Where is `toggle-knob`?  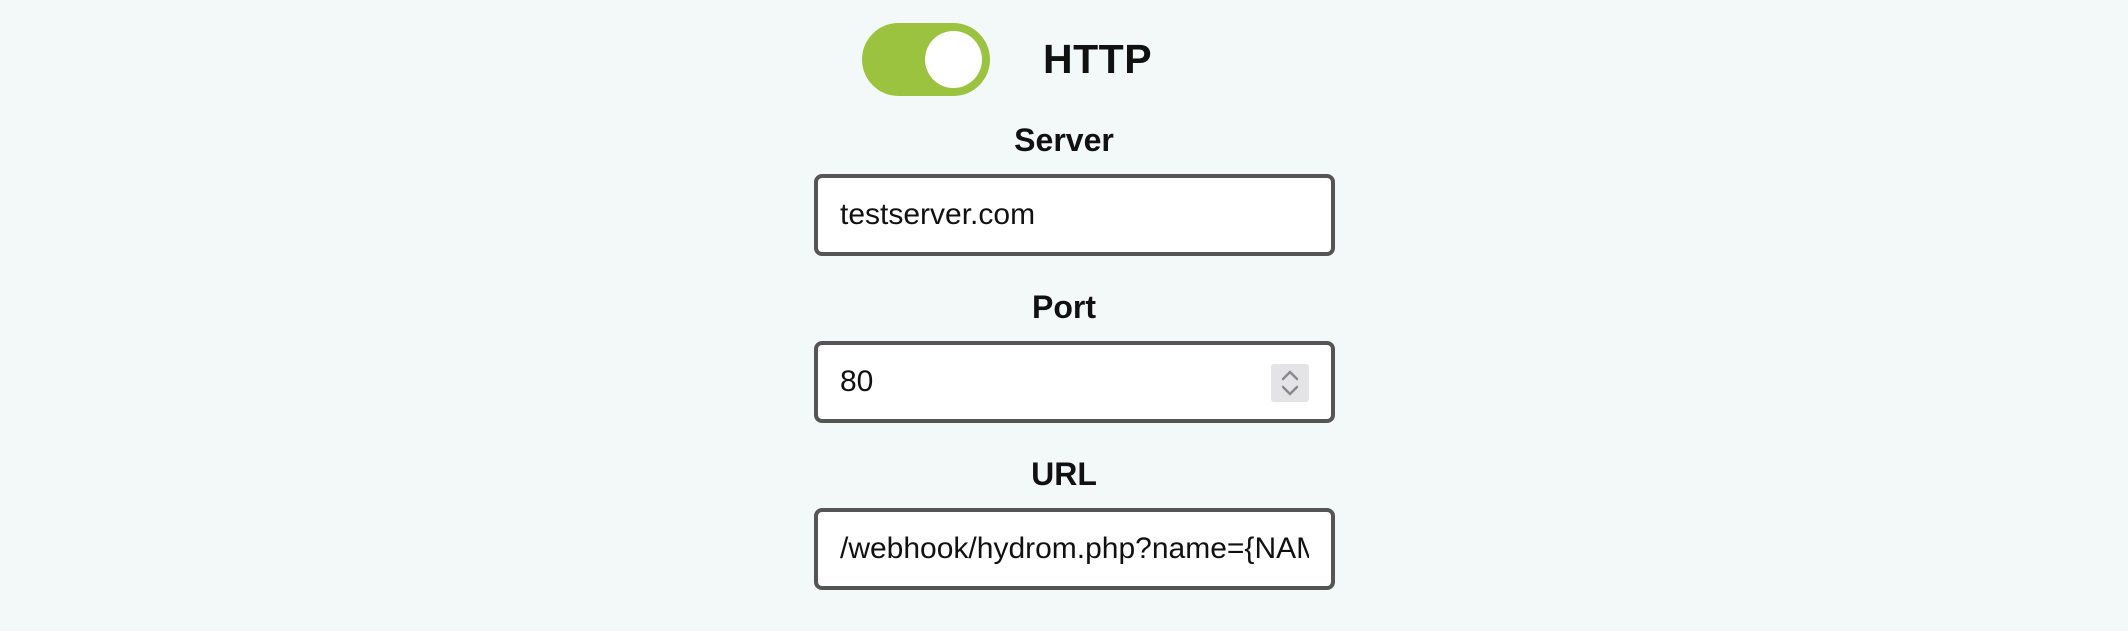 toggle-knob is located at coordinates (953, 59).